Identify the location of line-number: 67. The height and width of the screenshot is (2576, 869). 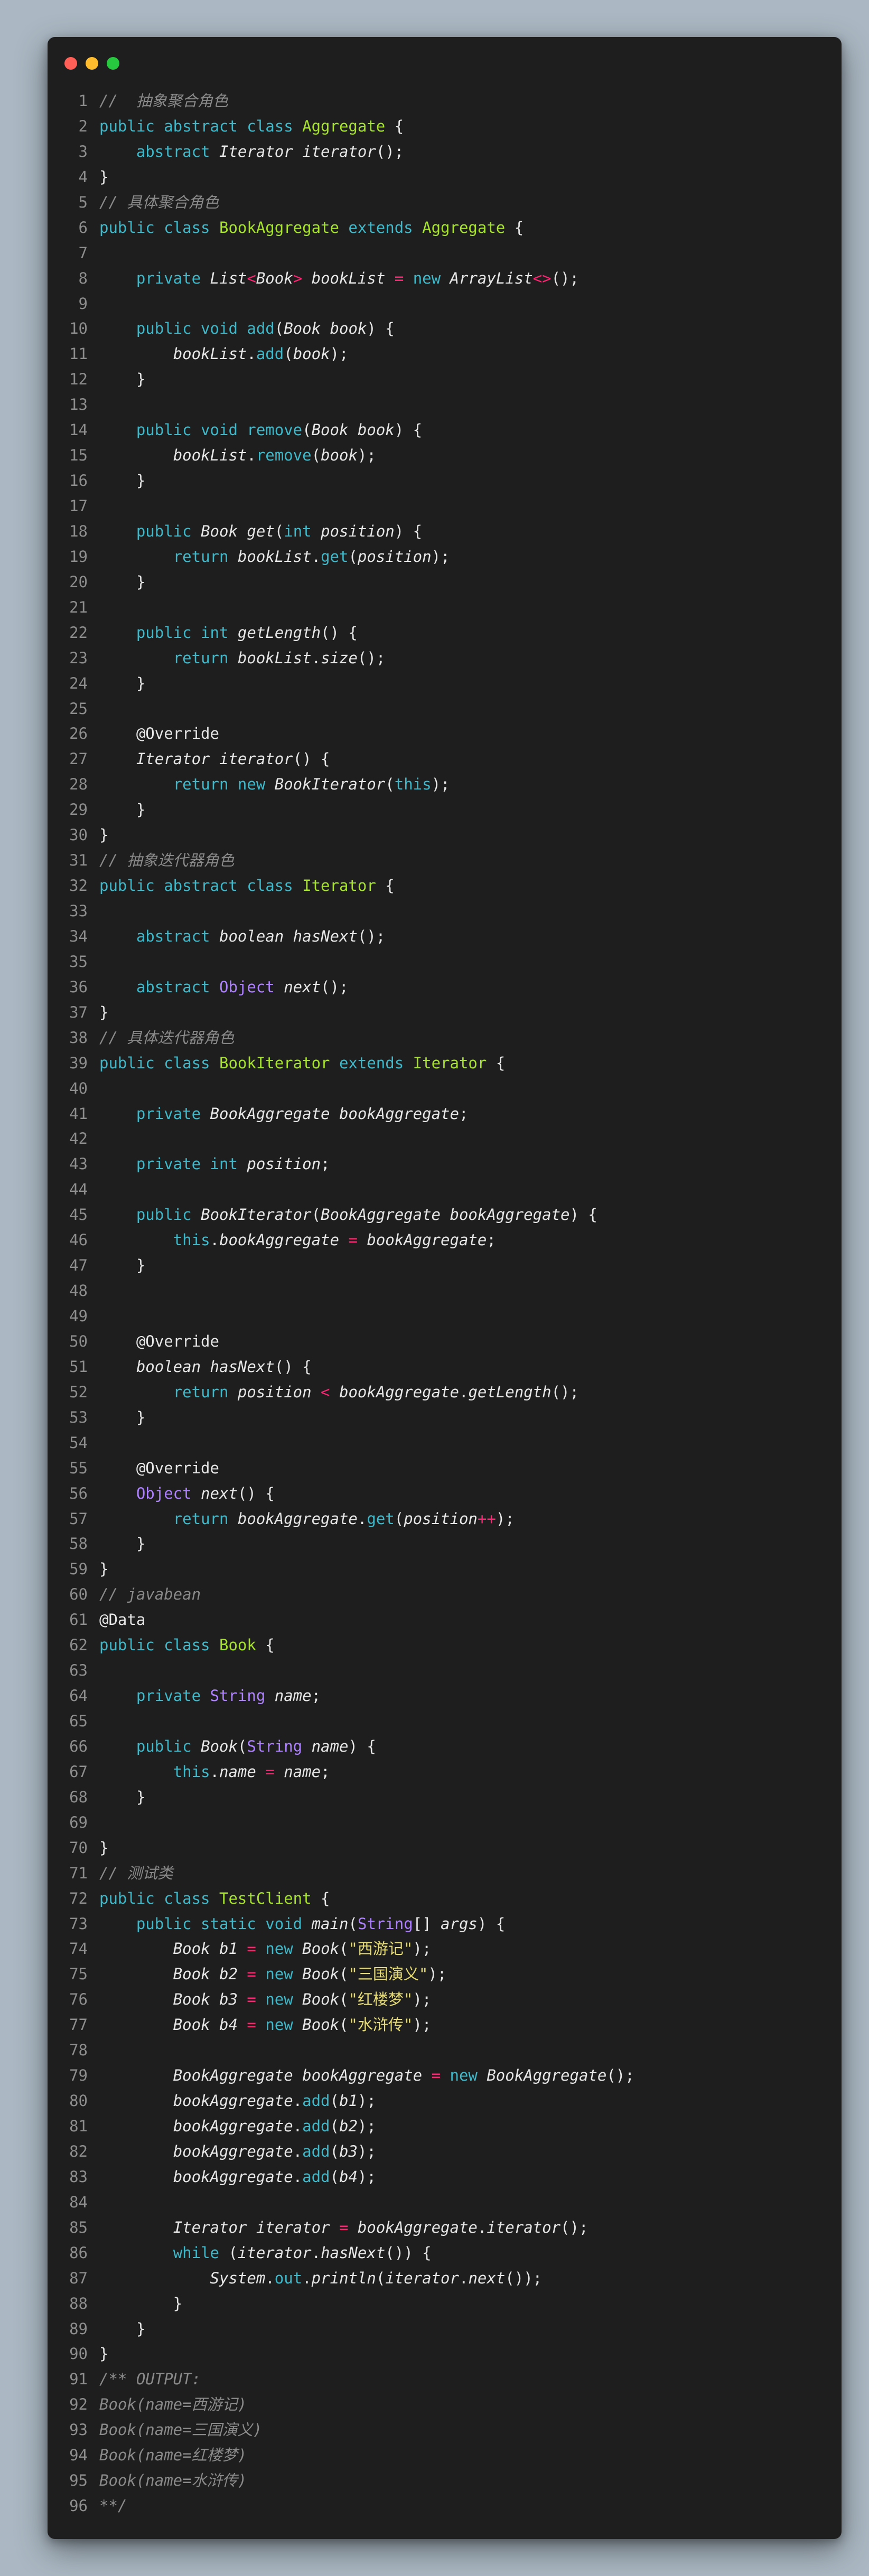
(78, 1771).